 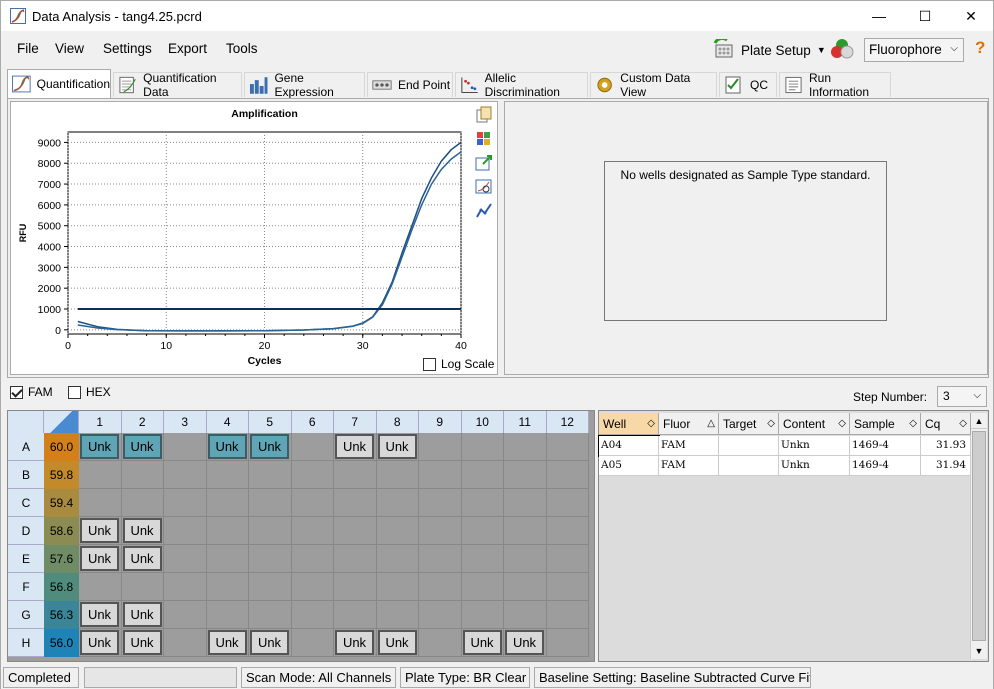 What do you see at coordinates (629, 466) in the screenshot?
I see `table-cell: A05` at bounding box center [629, 466].